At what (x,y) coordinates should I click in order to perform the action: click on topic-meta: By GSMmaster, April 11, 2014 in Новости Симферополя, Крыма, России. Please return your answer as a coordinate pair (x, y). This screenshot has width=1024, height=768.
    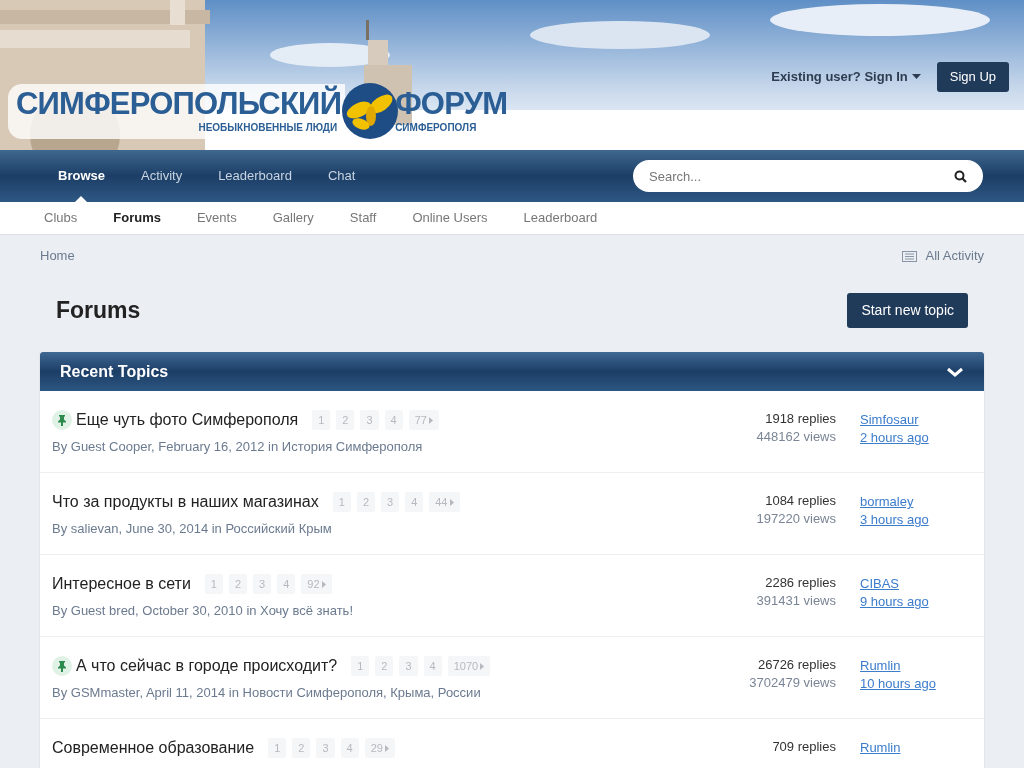
    Looking at the image, I should click on (267, 693).